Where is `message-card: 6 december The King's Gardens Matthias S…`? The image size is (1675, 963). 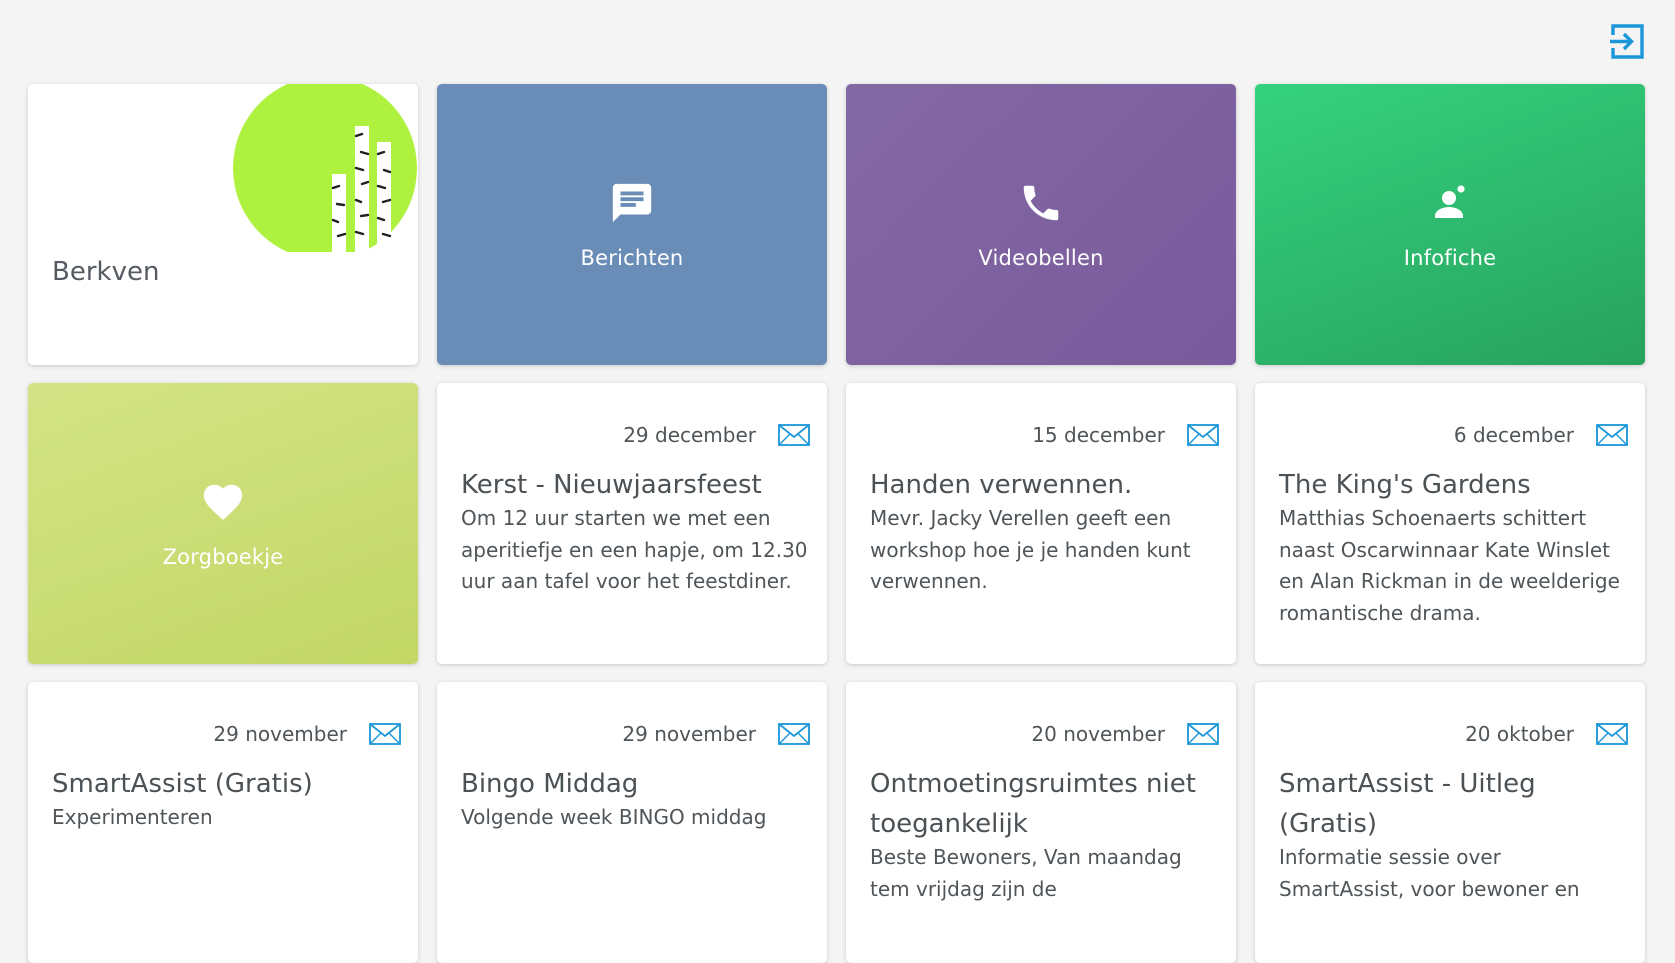
message-card: 6 december The King's Gardens Matthias S… is located at coordinates (1450, 523).